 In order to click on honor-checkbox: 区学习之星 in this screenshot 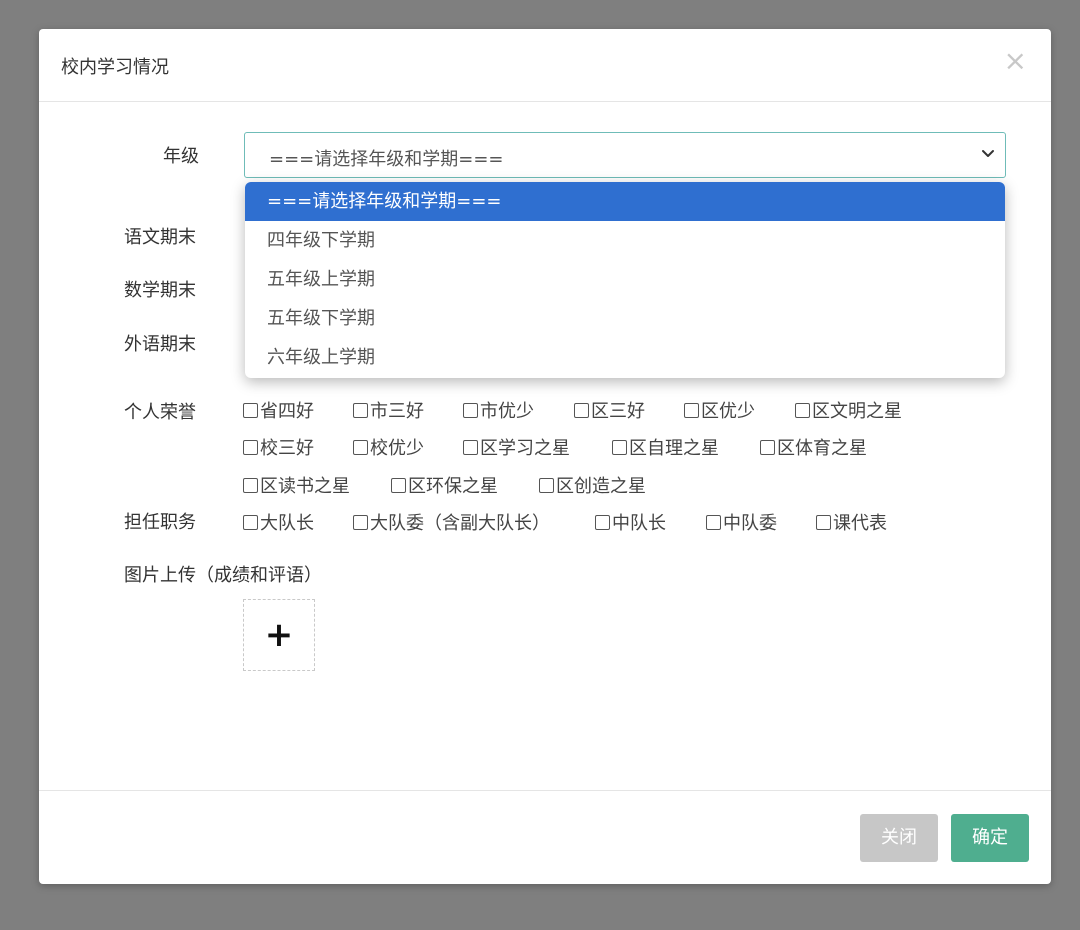, I will do `click(516, 447)`.